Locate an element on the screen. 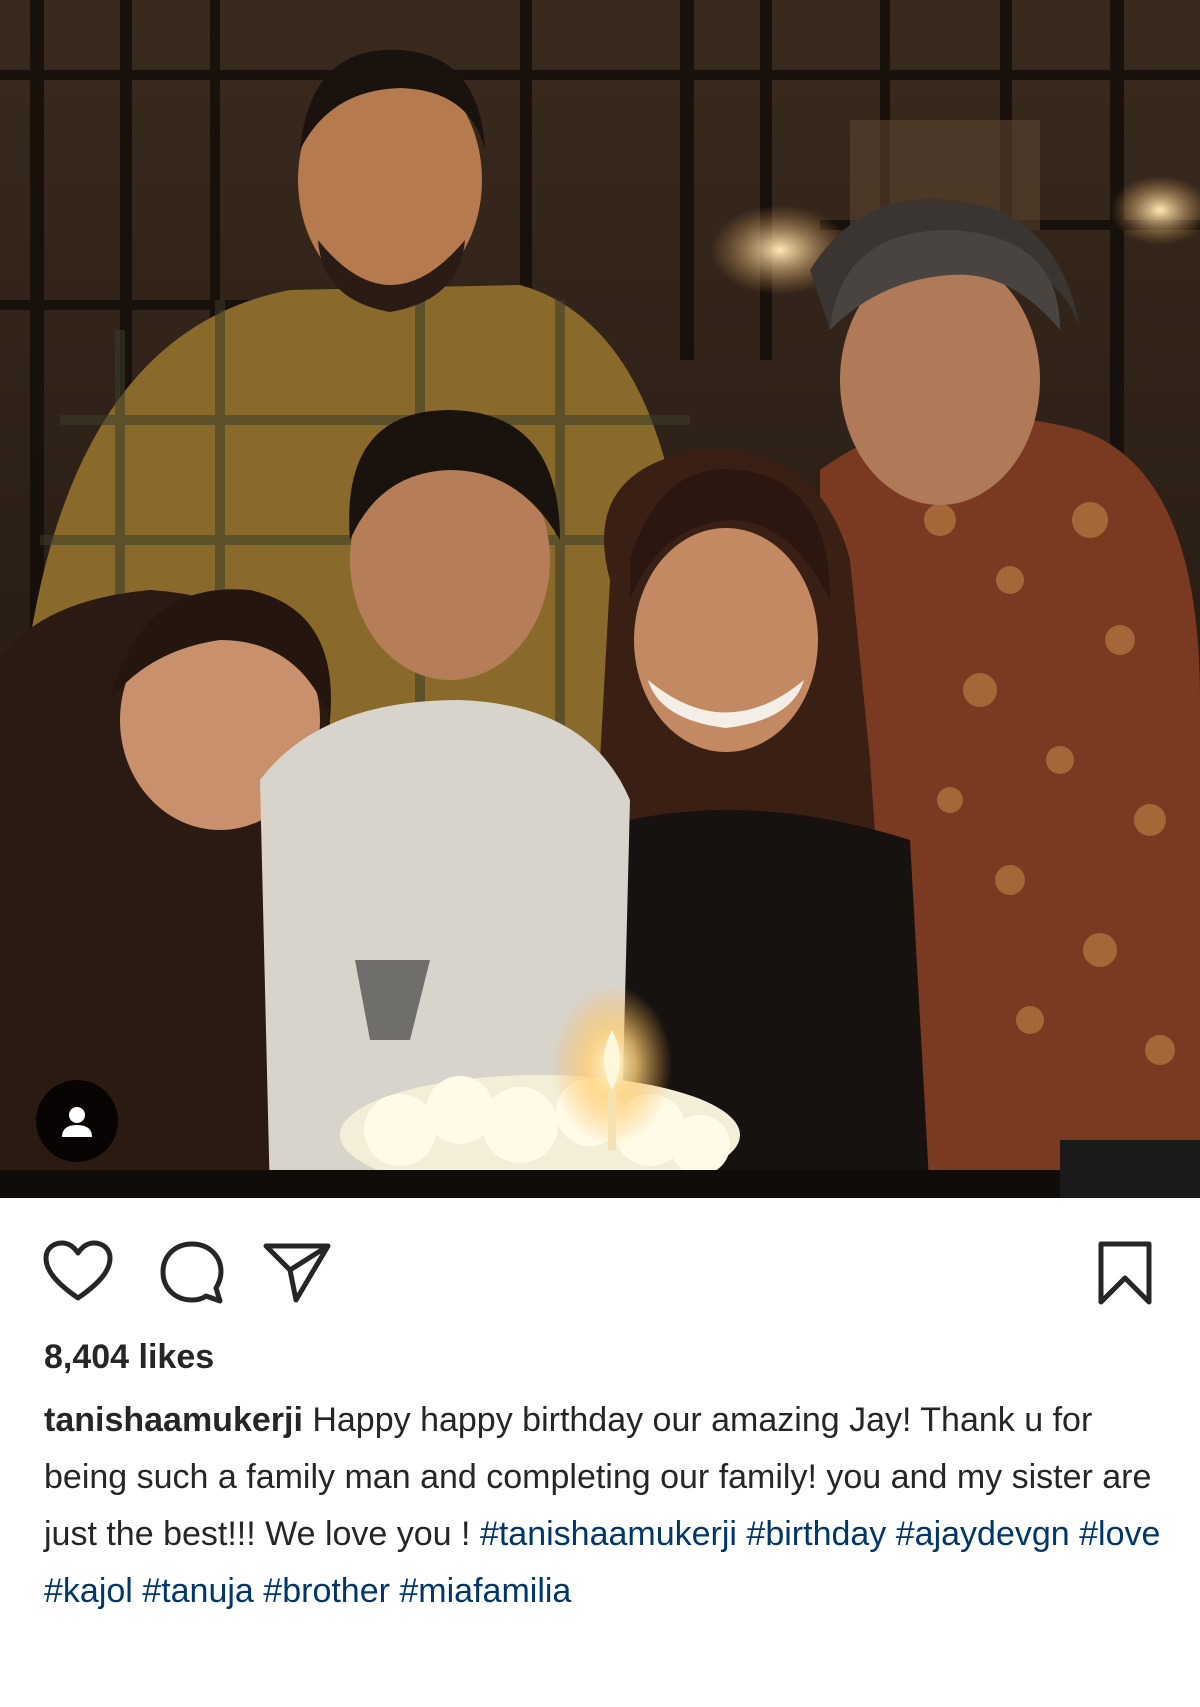 The height and width of the screenshot is (1707, 1200). hashtag: #miafamilia is located at coordinates (485, 1591).